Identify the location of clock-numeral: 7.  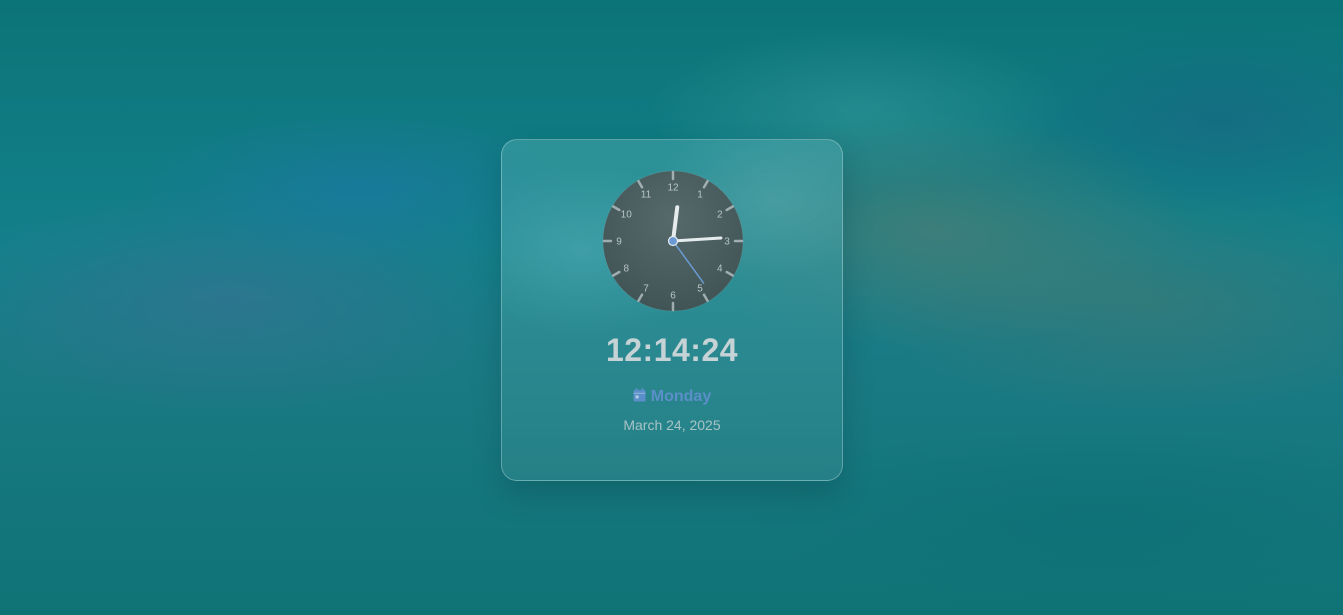
(646, 288).